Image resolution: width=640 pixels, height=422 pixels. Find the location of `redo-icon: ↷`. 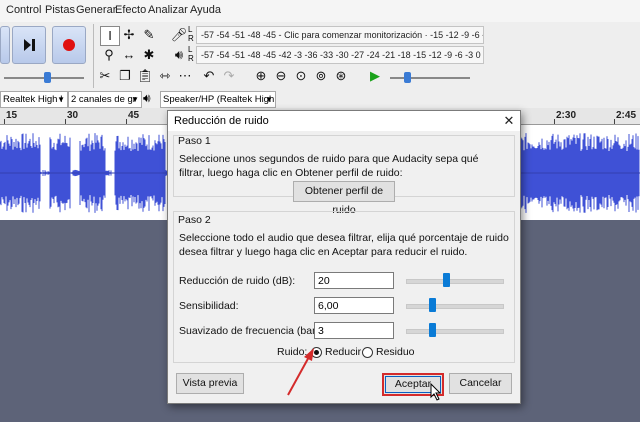

redo-icon: ↷ is located at coordinates (229, 76).